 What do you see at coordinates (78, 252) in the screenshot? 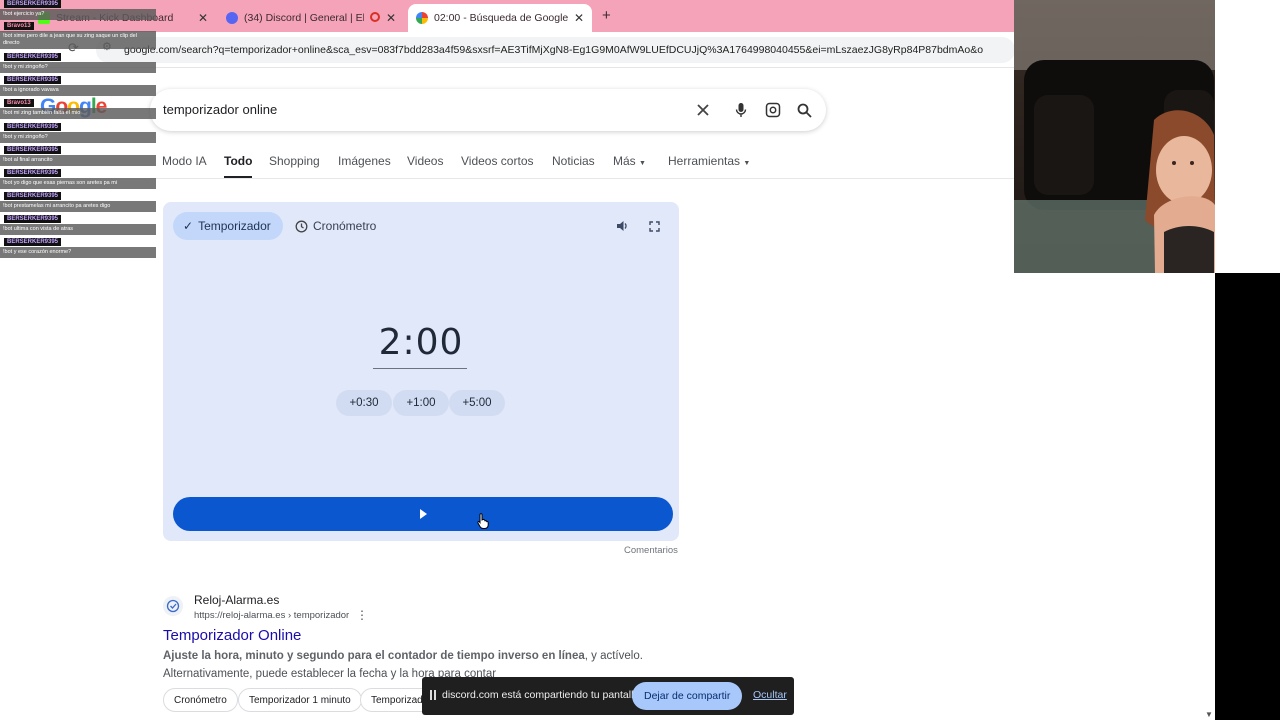
I see `chat-text: !bot y ese corazón enorme?` at bounding box center [78, 252].